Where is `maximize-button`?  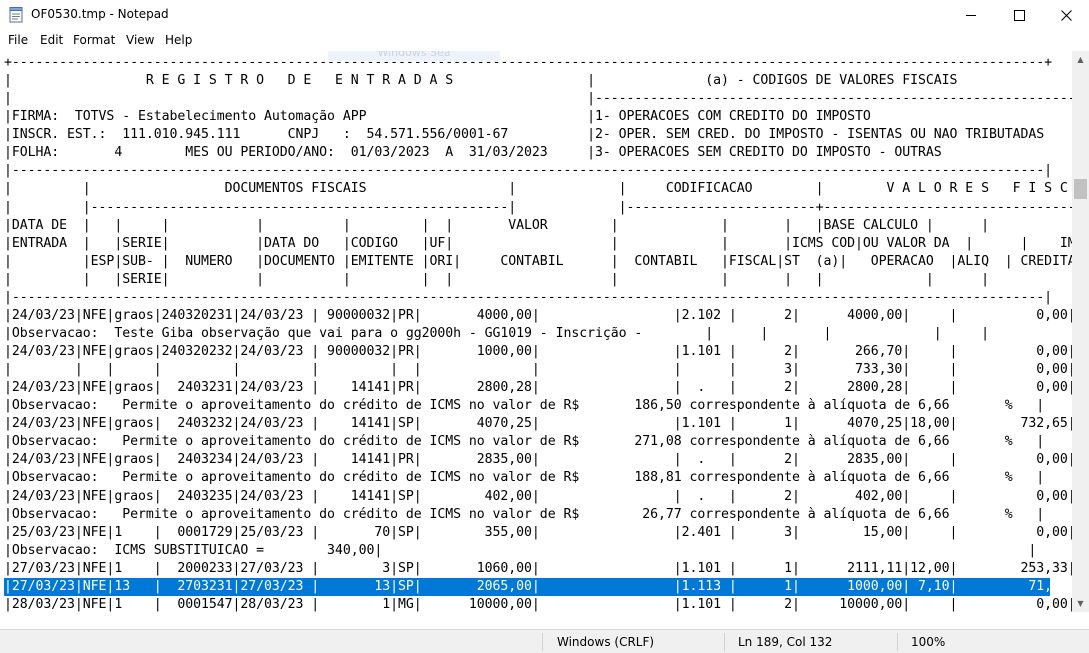
maximize-button is located at coordinates (1019, 15).